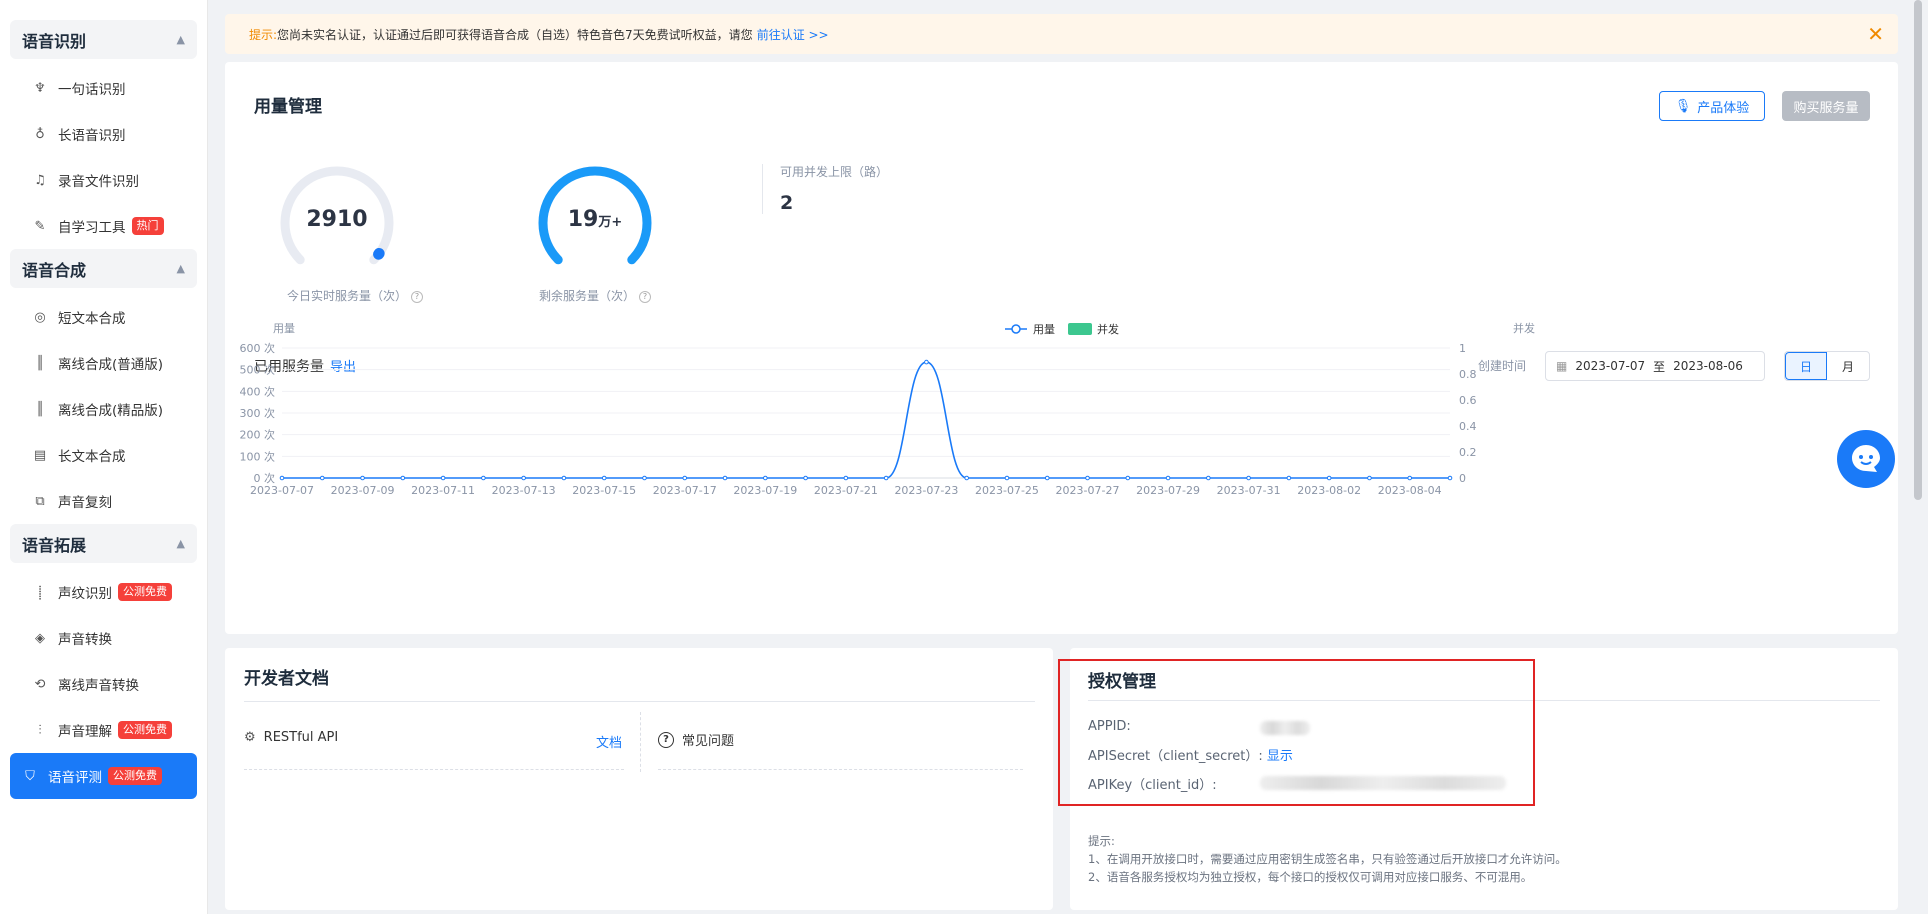 The width and height of the screenshot is (1928, 914). Describe the element at coordinates (85, 503) in the screenshot. I see `sidebar-item-label: 声音复刻` at that location.